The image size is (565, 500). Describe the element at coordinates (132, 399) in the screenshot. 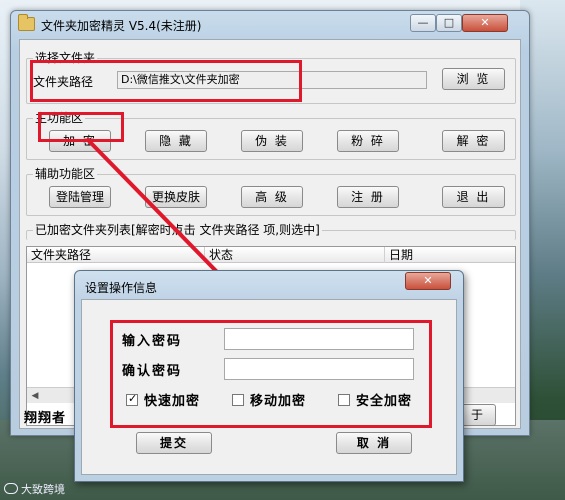

I see `quick-encrypt-checkbox` at that location.